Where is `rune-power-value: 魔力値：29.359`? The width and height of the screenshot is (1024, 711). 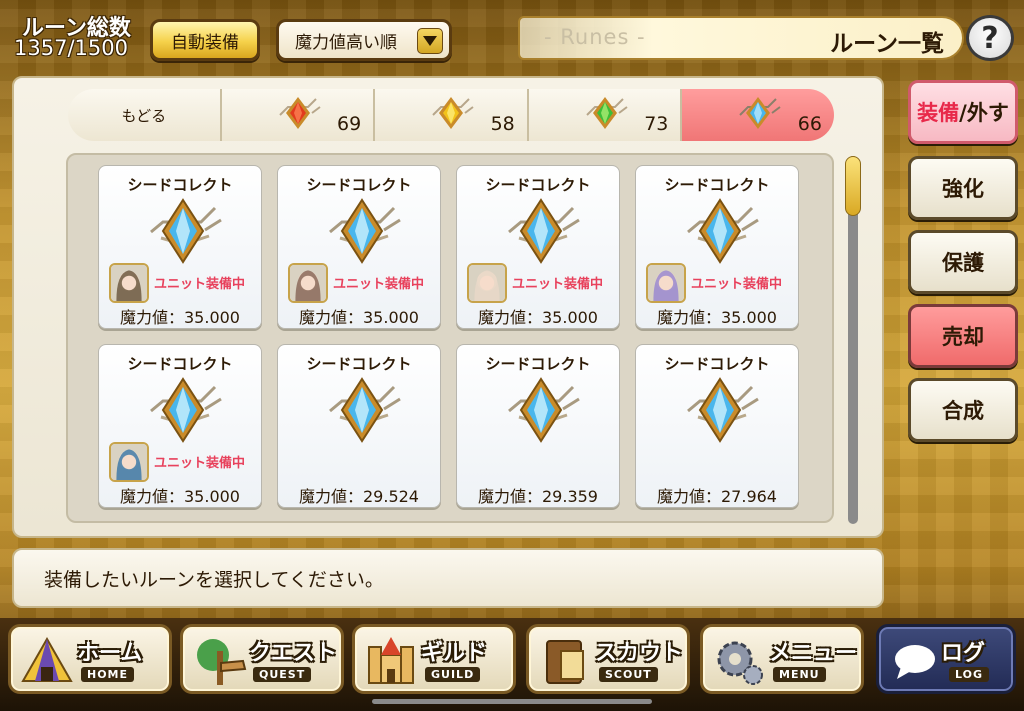
rune-power-value: 魔力値：29.359 is located at coordinates (538, 496).